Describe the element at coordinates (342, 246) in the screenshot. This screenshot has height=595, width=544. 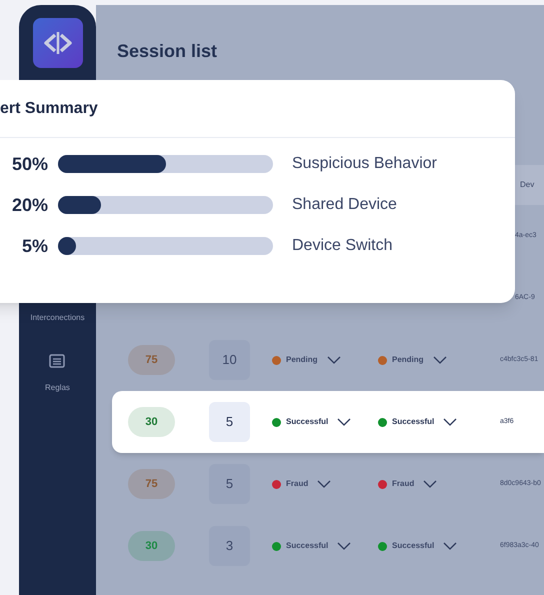
I see `alert-label: Device Switch` at that location.